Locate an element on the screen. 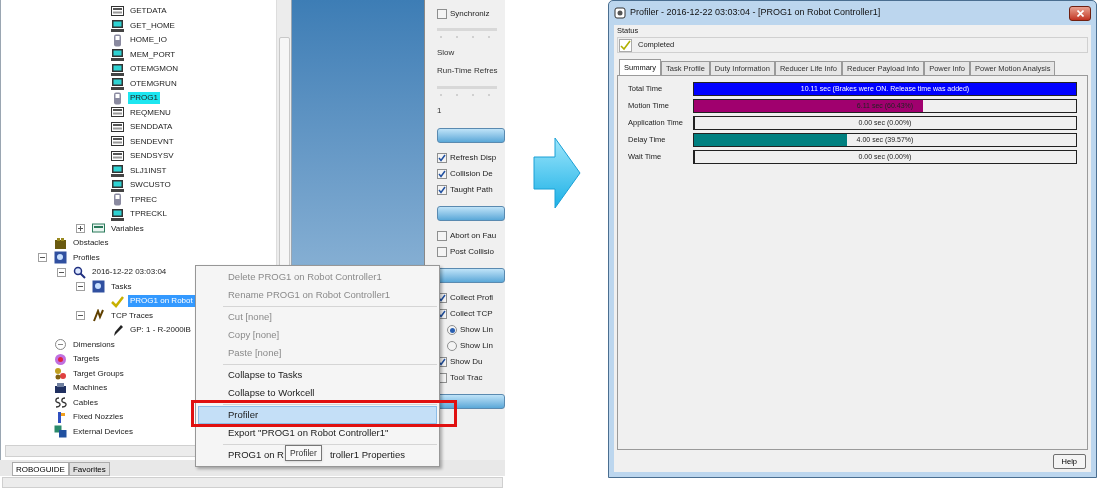  tree-item: MEM_PORT is located at coordinates (153, 54).